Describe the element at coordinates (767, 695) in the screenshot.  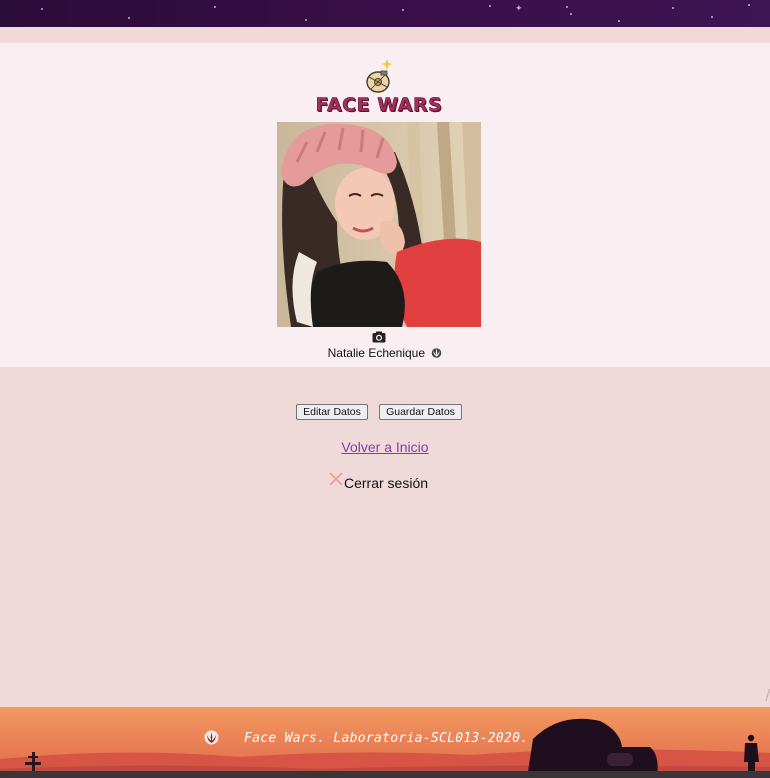
I see `scroll-corner-mark` at that location.